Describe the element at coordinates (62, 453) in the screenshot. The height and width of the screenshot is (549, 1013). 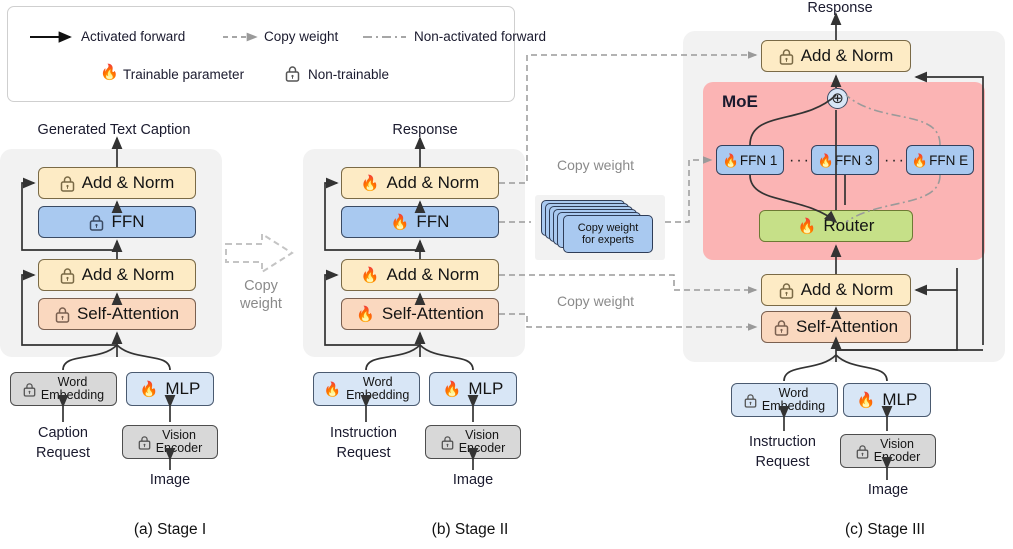
I see `stage1-request-line2: Request` at that location.